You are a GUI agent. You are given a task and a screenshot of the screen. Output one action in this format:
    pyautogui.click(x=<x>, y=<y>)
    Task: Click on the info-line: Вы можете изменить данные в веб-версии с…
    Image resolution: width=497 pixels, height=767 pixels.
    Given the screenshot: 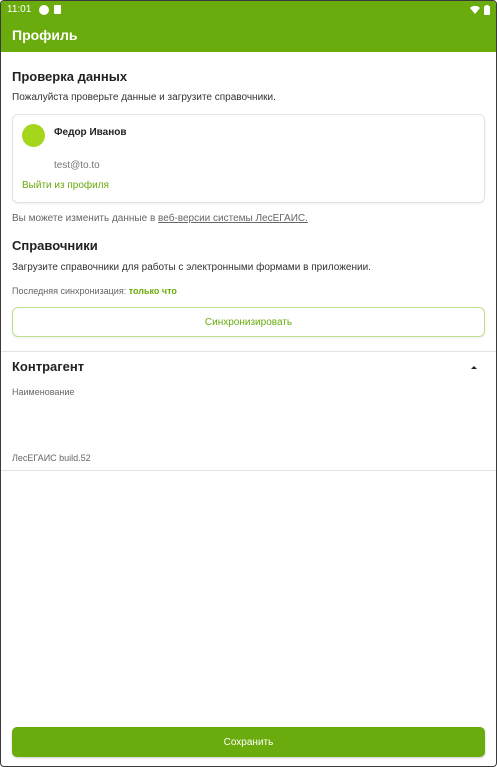 What is the action you would take?
    pyautogui.click(x=160, y=218)
    